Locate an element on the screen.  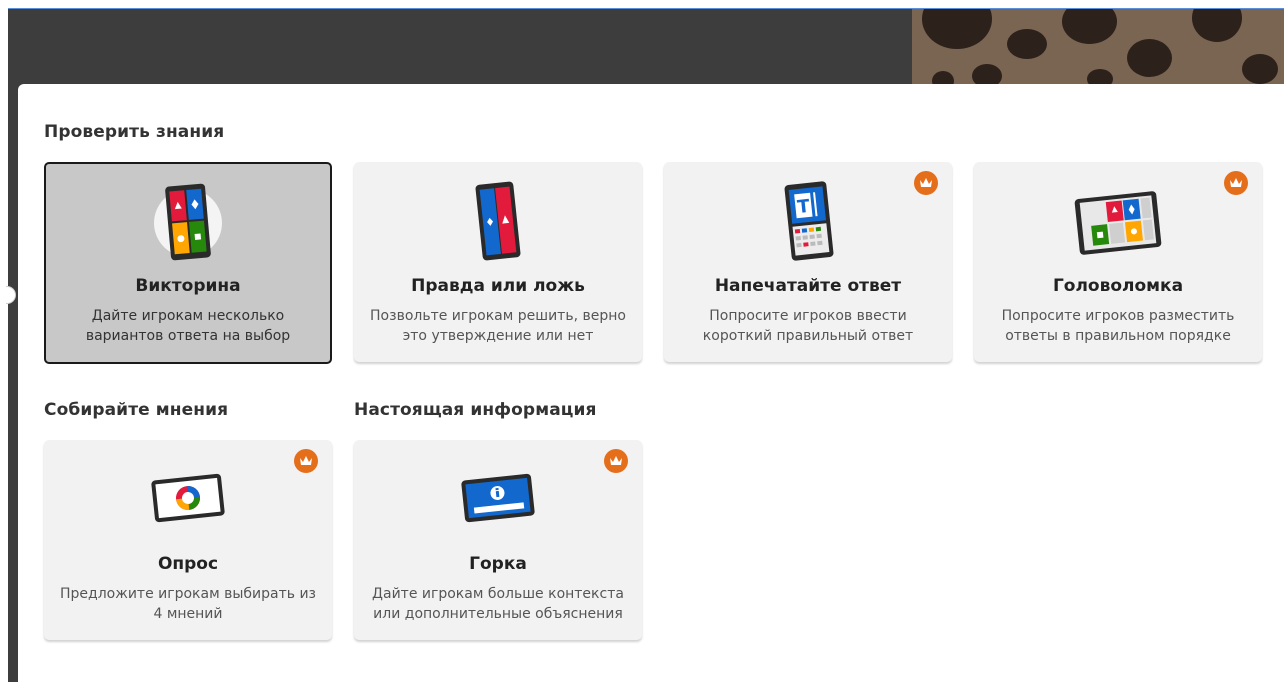
type-answer-tablet-icon: T is located at coordinates (808, 220).